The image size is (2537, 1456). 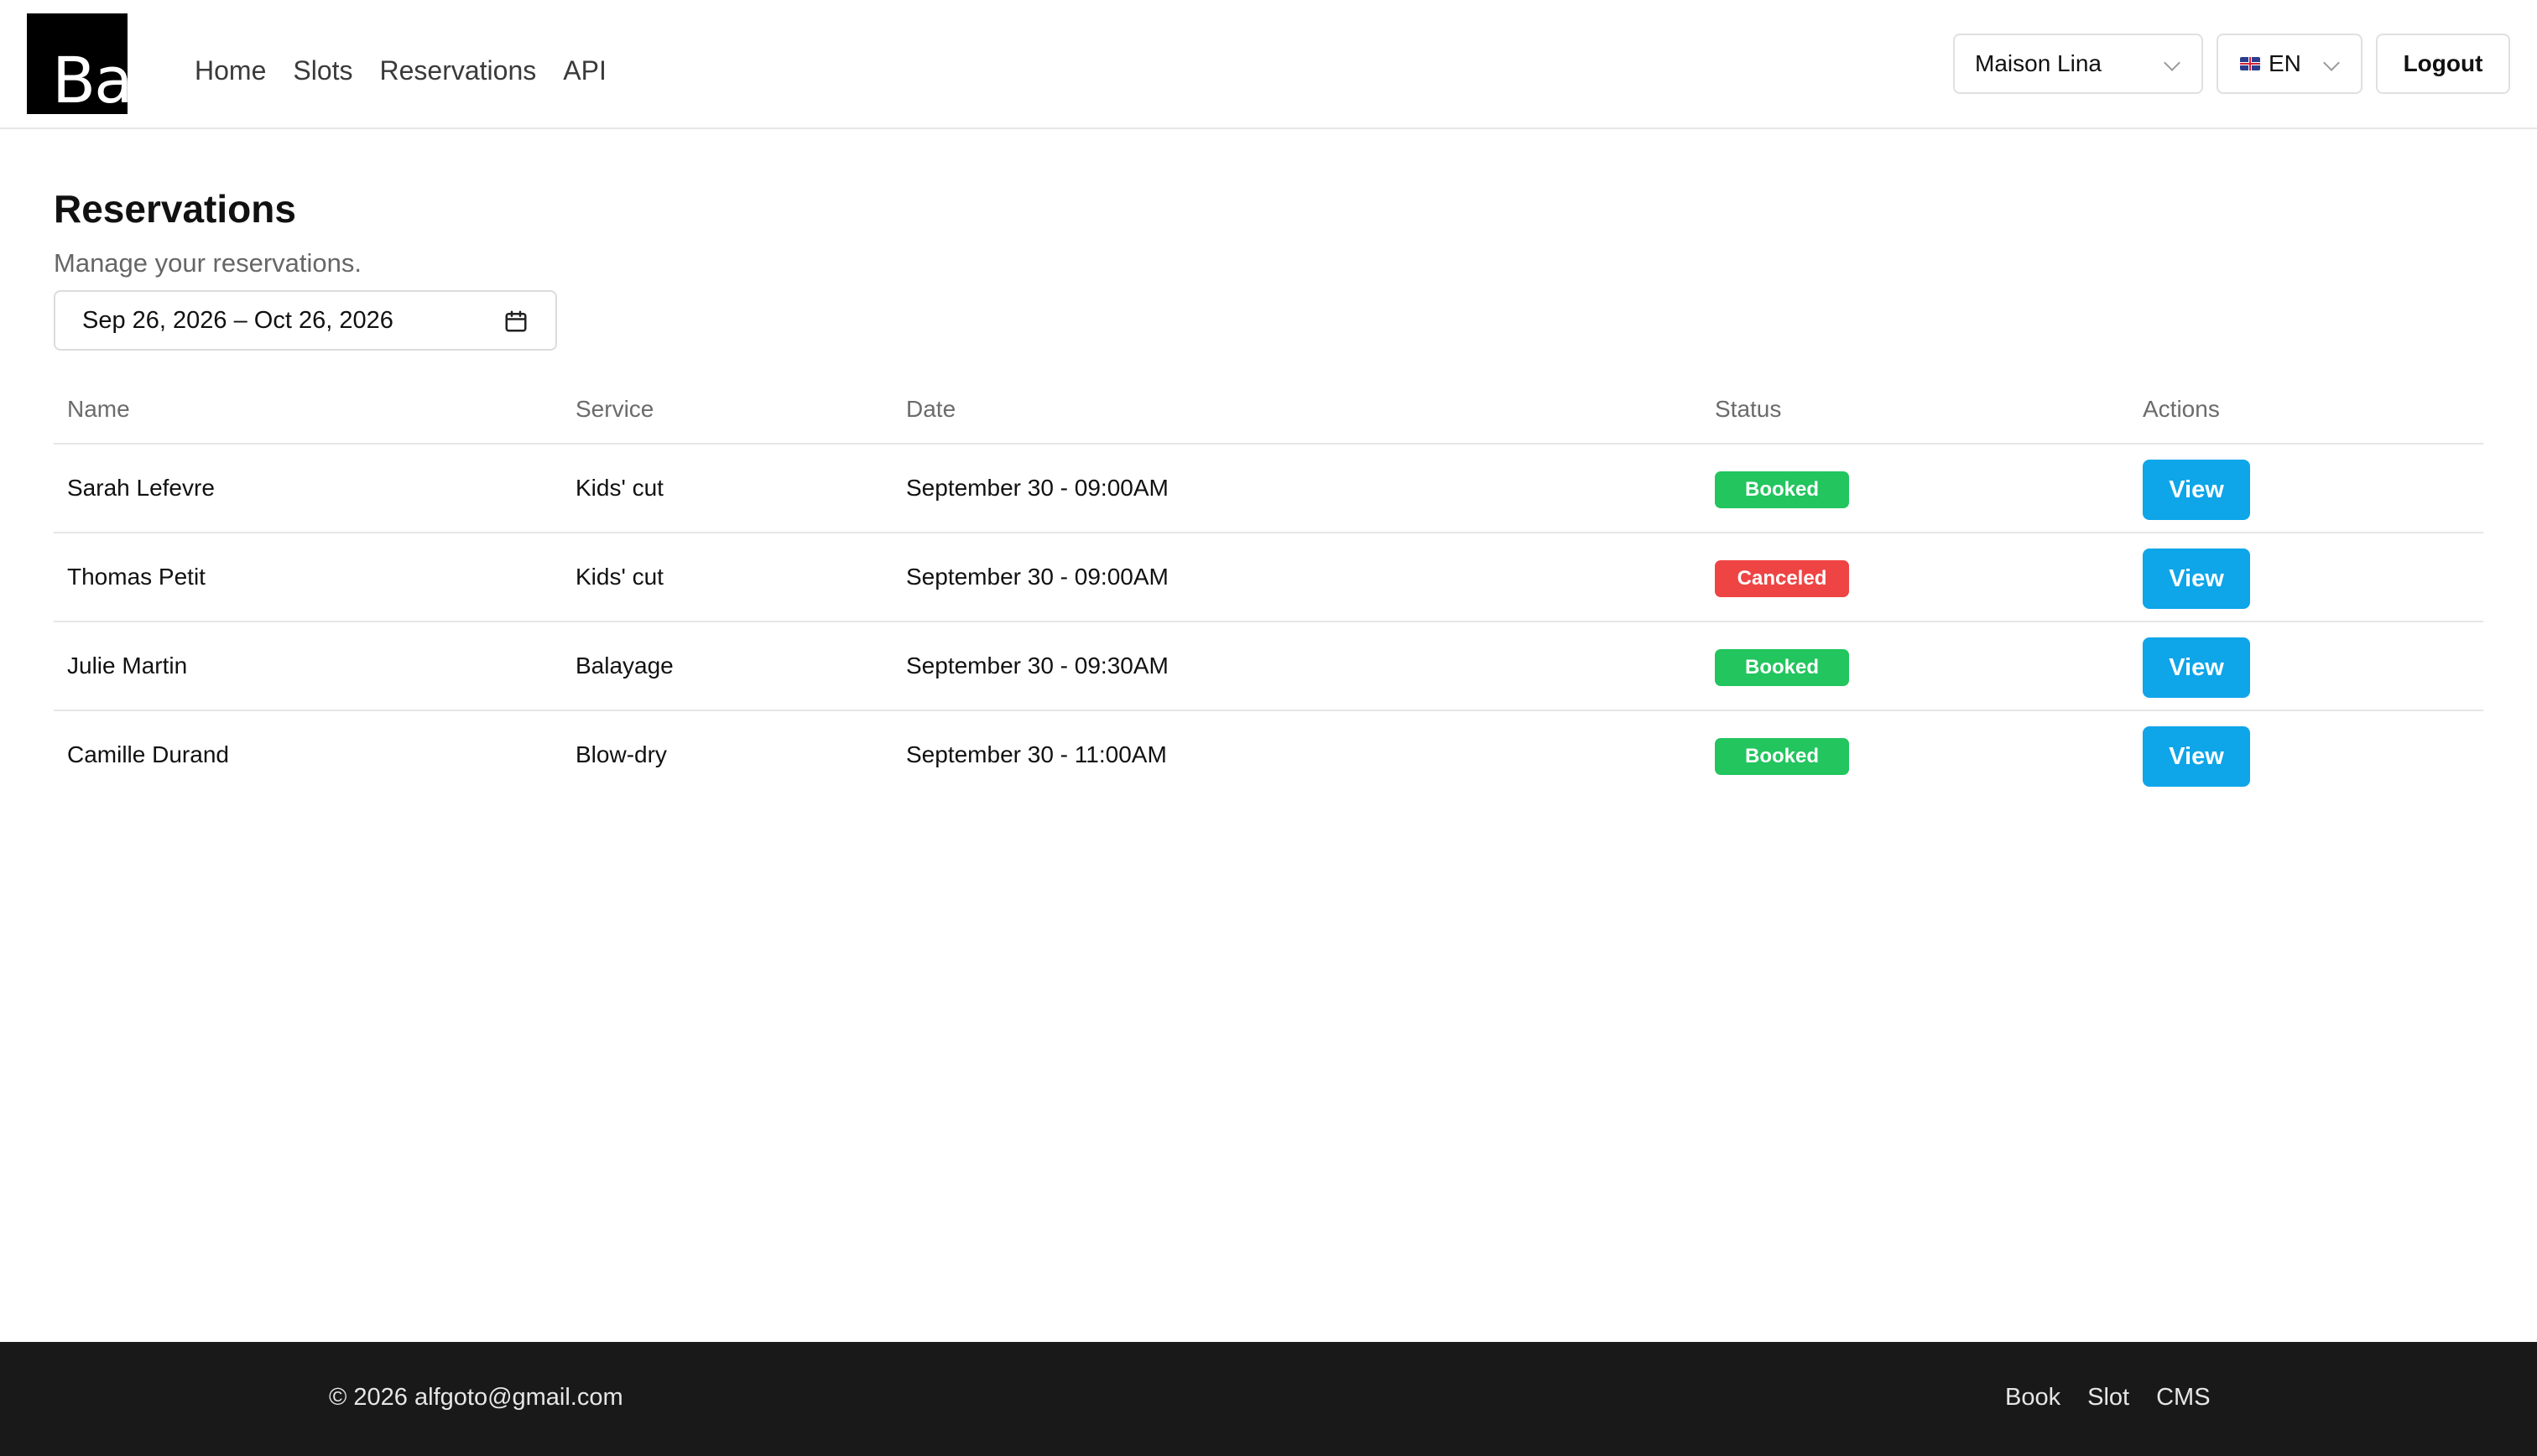 I want to click on account-select-value: Maison Lina, so click(x=2038, y=63).